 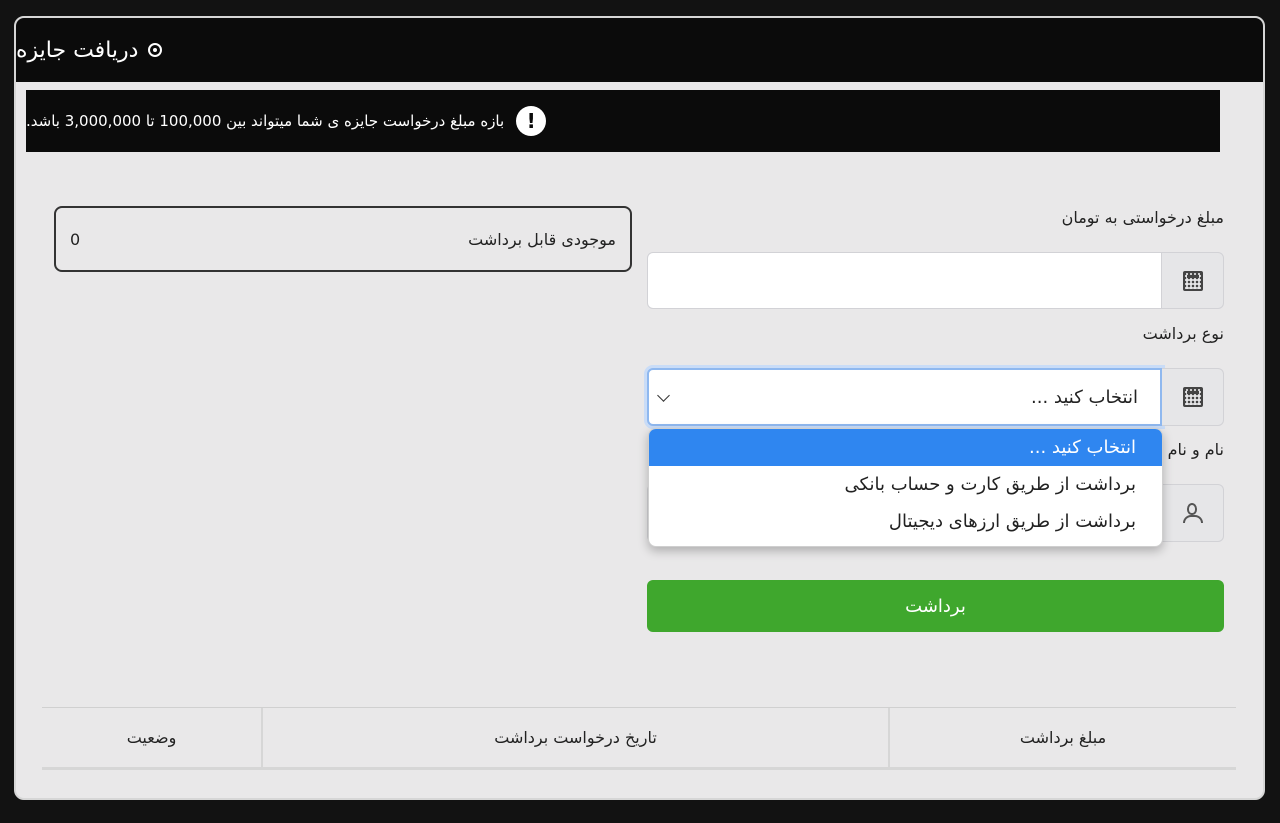 What do you see at coordinates (905, 521) in the screenshot?
I see `dropdown-option: برداشت از طریق ارزهای دیجیتال` at bounding box center [905, 521].